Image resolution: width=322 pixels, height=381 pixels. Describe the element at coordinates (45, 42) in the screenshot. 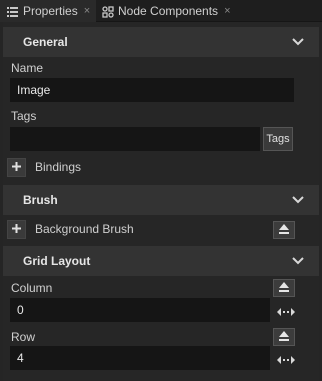

I see `section-title-general: General` at that location.